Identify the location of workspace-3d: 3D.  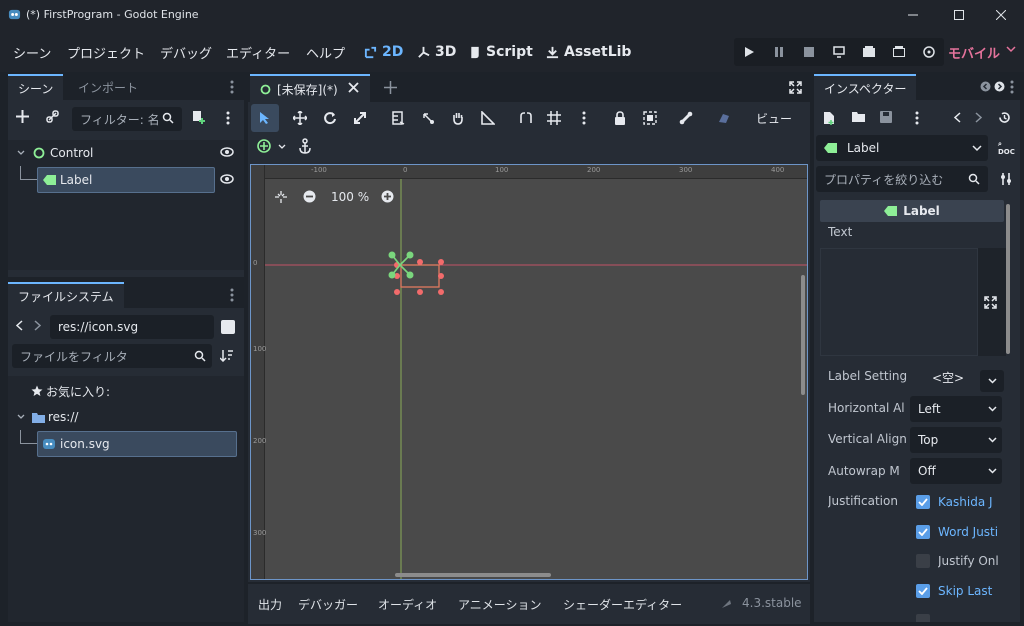
(436, 52).